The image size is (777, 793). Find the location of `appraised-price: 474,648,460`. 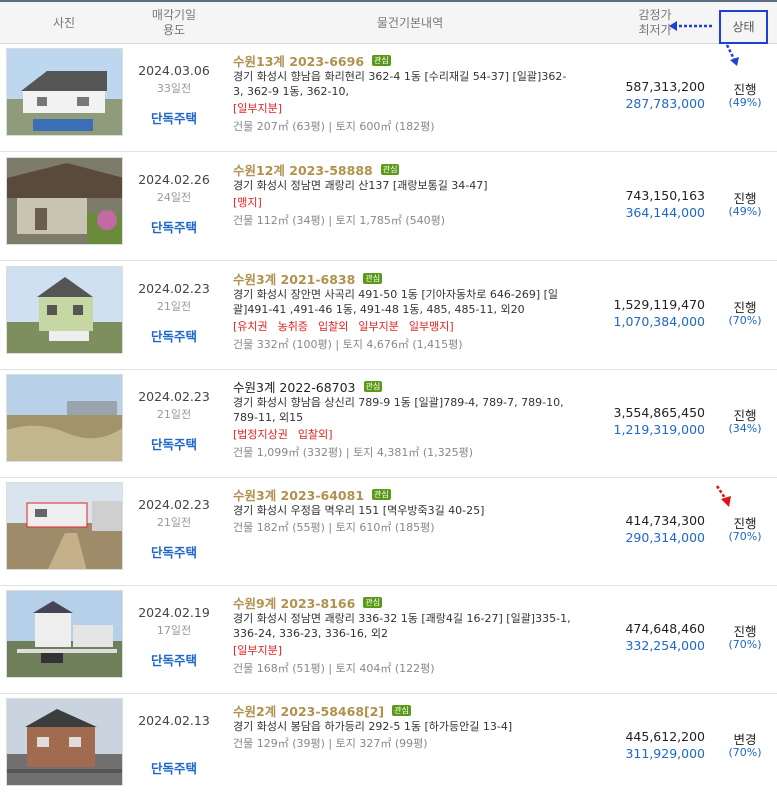

appraised-price: 474,648,460 is located at coordinates (665, 628).